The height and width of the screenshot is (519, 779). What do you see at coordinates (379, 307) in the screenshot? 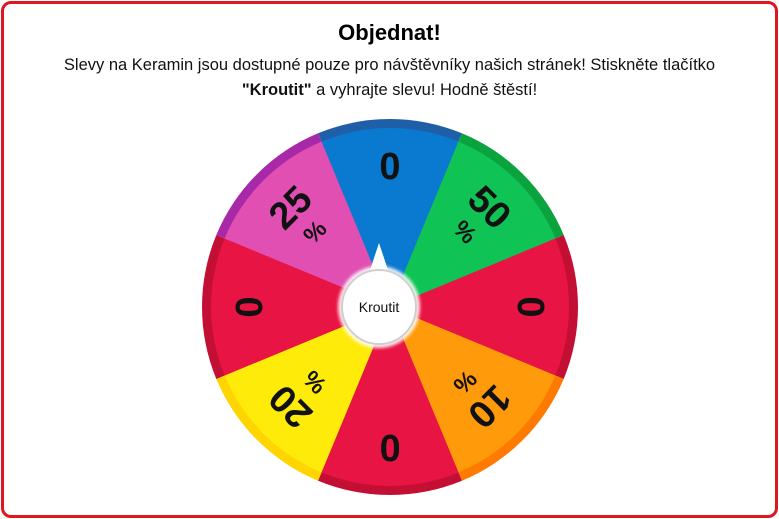
I see `spin-button: Kroutit` at bounding box center [379, 307].